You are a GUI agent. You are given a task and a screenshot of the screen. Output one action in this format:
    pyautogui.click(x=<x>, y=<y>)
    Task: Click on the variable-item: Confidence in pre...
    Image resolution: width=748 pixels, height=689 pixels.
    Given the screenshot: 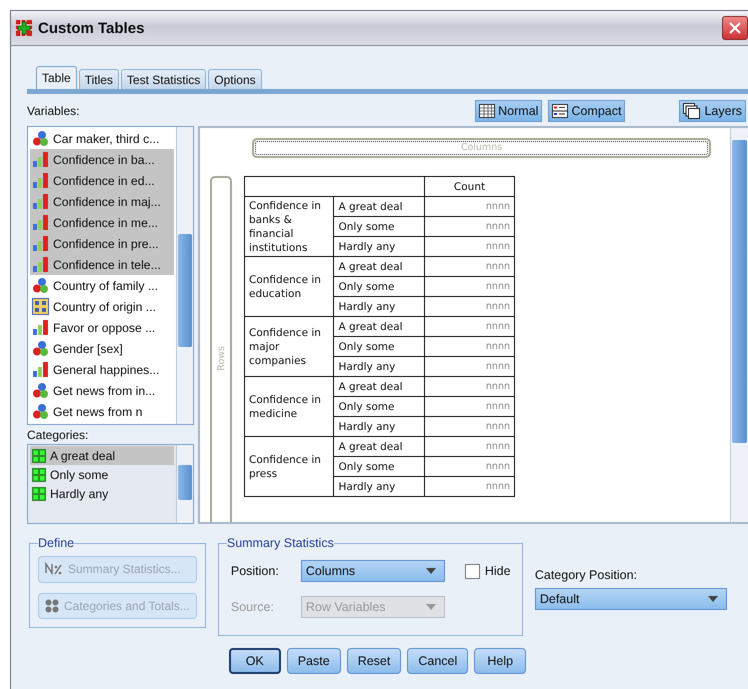 What is the action you would take?
    pyautogui.click(x=102, y=243)
    